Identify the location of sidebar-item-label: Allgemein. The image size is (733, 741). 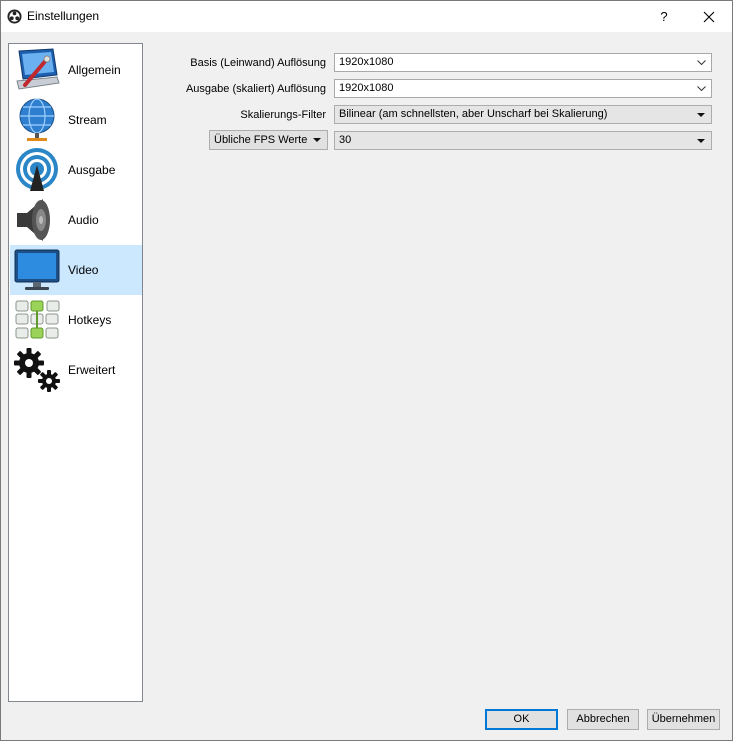
(94, 70).